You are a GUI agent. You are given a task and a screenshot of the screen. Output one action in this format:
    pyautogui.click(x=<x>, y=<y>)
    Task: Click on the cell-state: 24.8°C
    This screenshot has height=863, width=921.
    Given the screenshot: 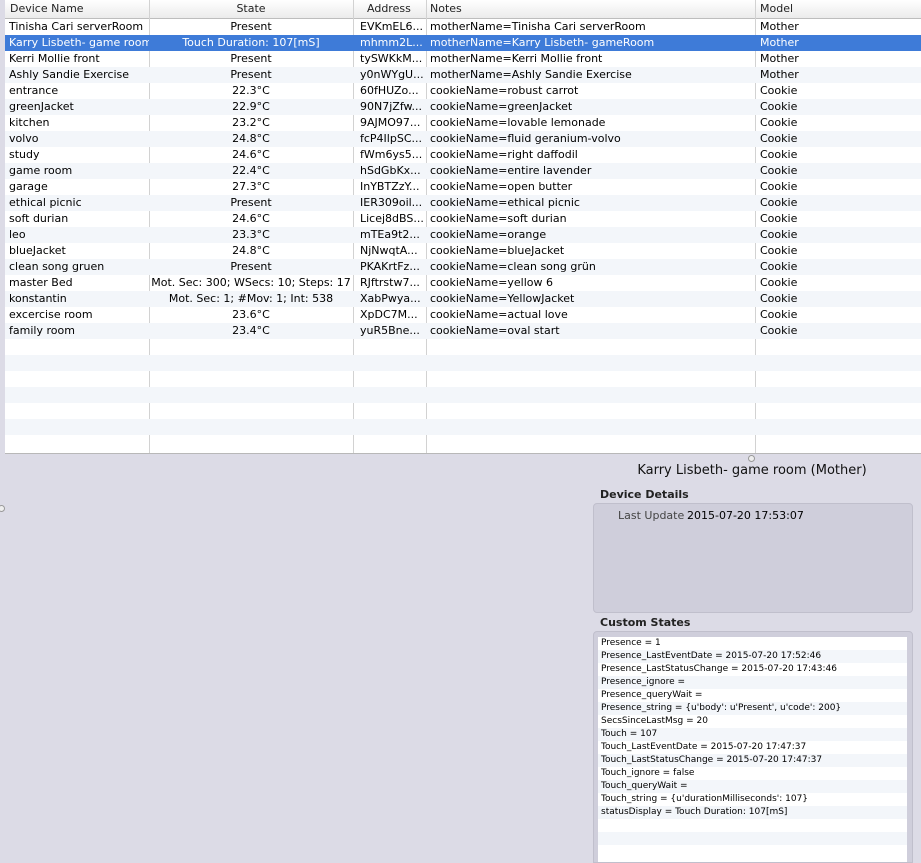 What is the action you would take?
    pyautogui.click(x=251, y=250)
    